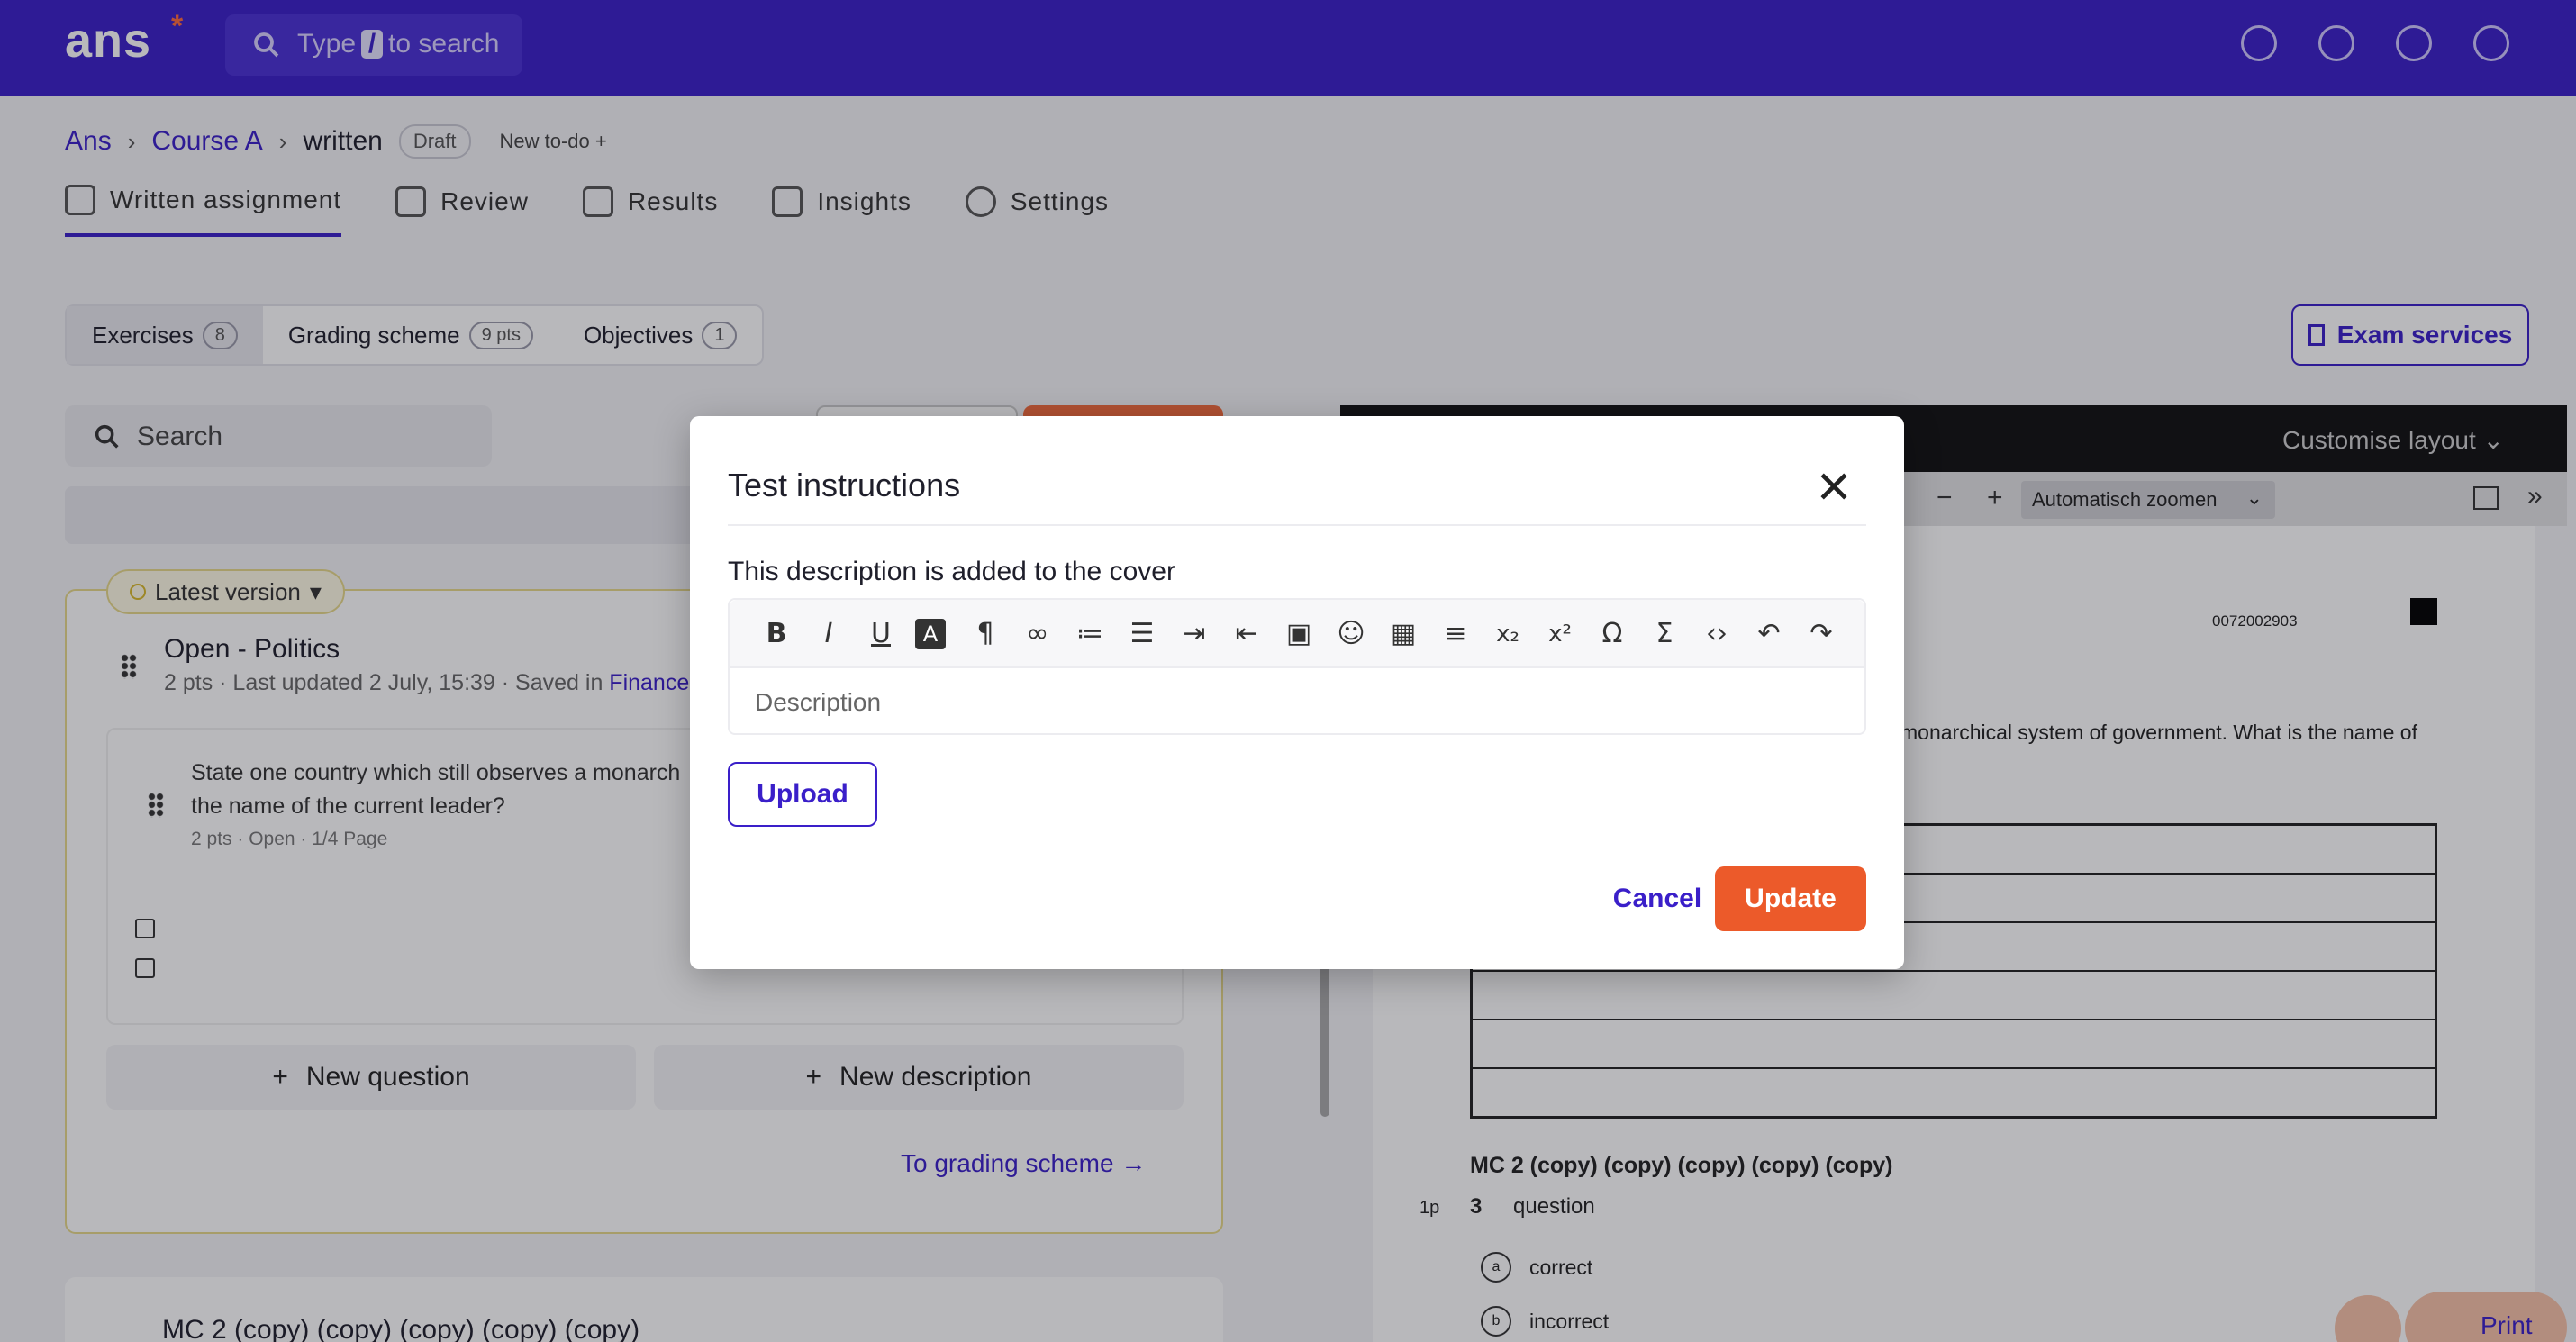  I want to click on link-icon: ∞, so click(1038, 634).